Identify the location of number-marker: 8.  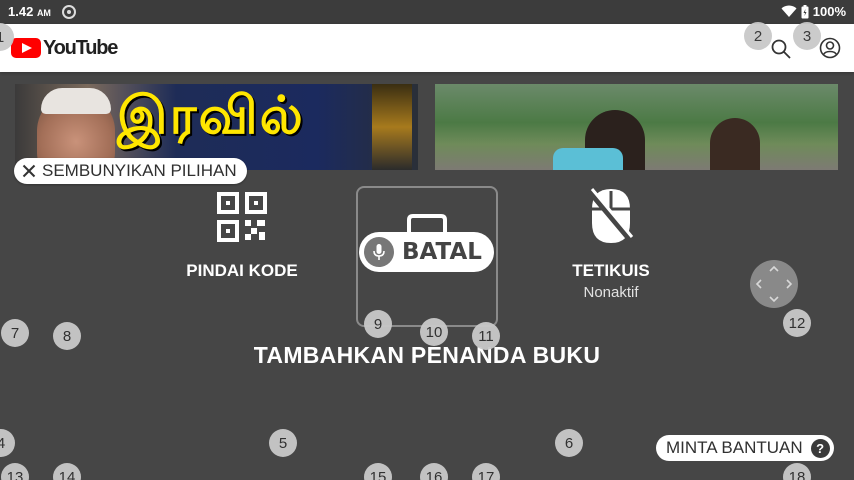
(67, 336).